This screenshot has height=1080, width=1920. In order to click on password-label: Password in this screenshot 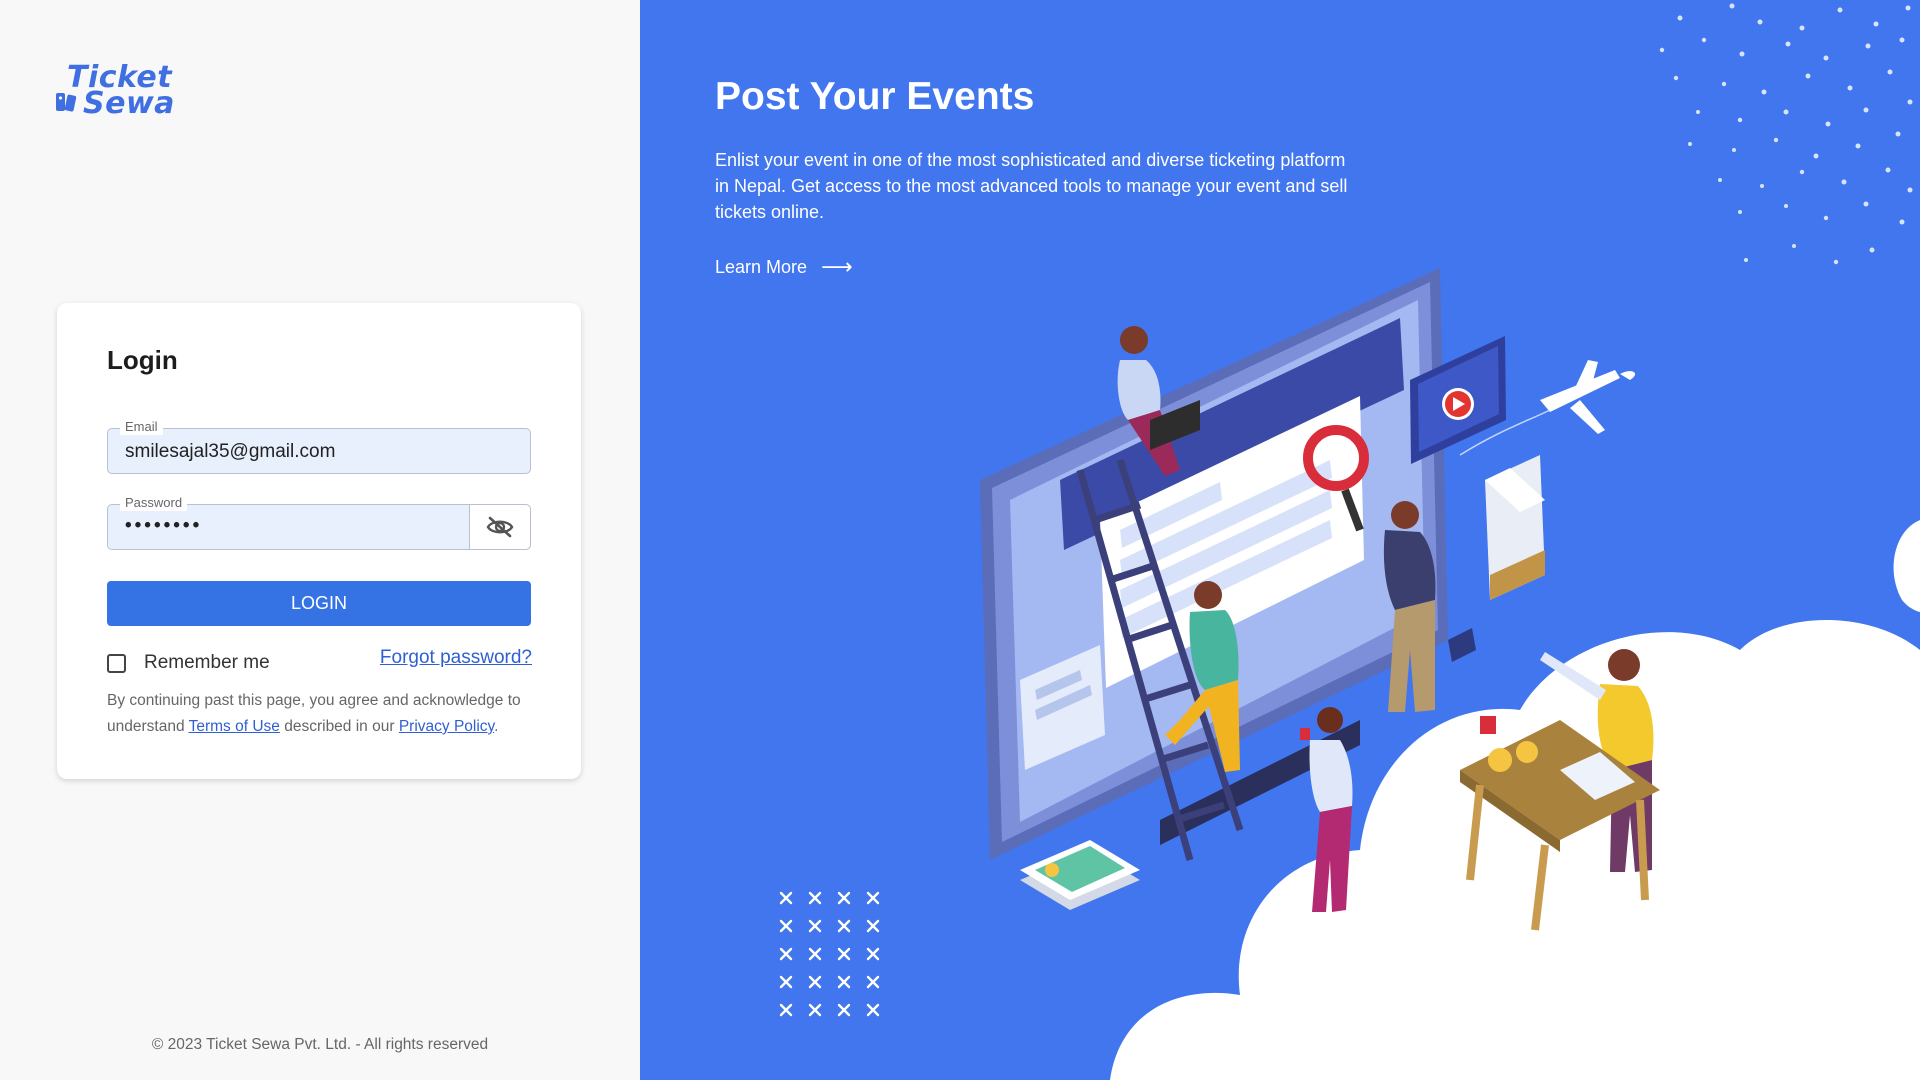, I will do `click(154, 503)`.